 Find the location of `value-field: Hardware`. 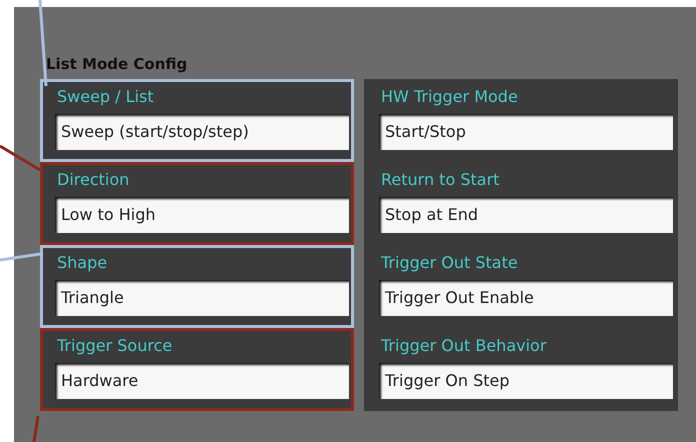

value-field: Hardware is located at coordinates (202, 381).